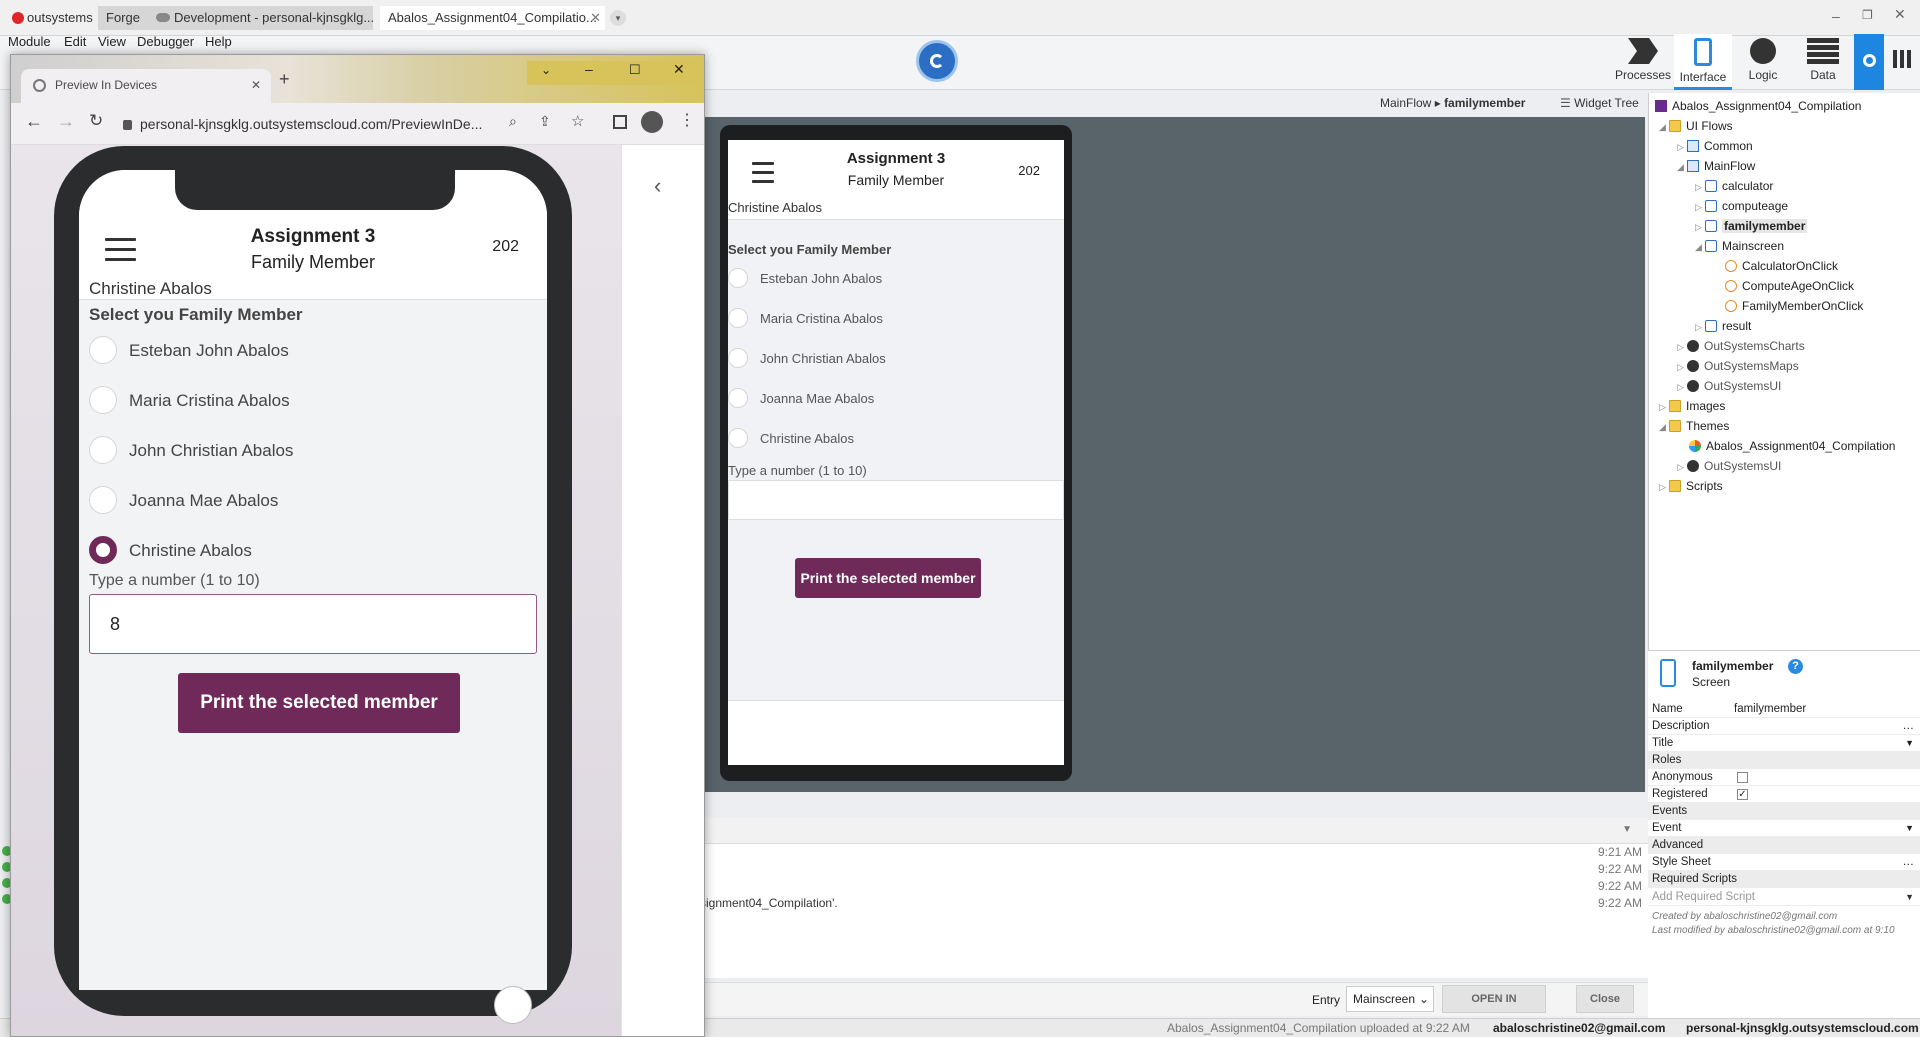  I want to click on side-panel-icon, so click(620, 122).